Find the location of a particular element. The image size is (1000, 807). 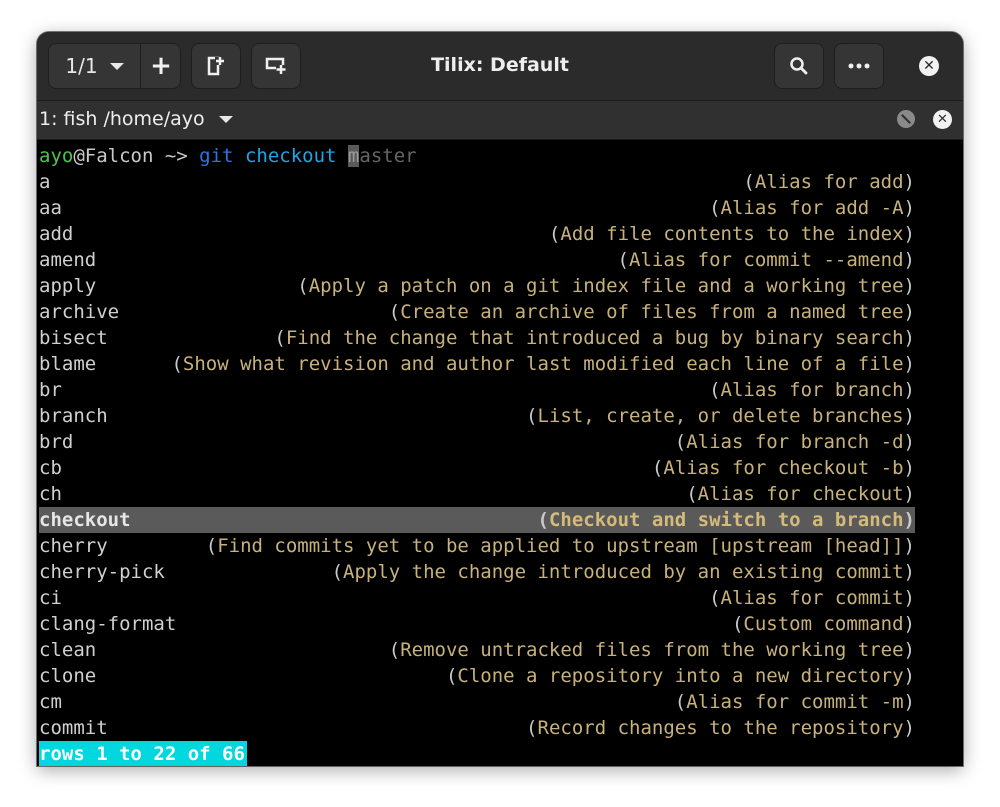

close-terminal-button: ✕ is located at coordinates (942, 119).